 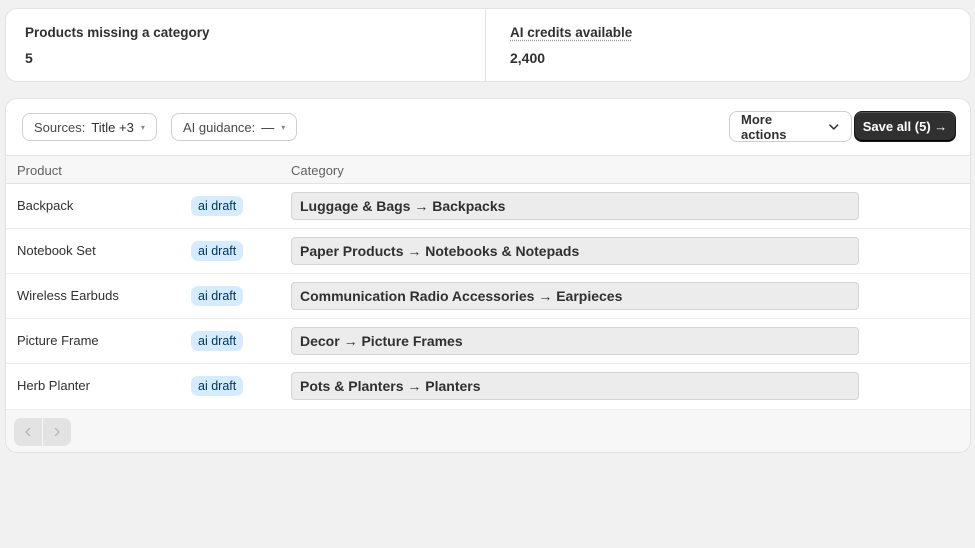 What do you see at coordinates (112, 127) in the screenshot?
I see `sources-filter-value: Title +3` at bounding box center [112, 127].